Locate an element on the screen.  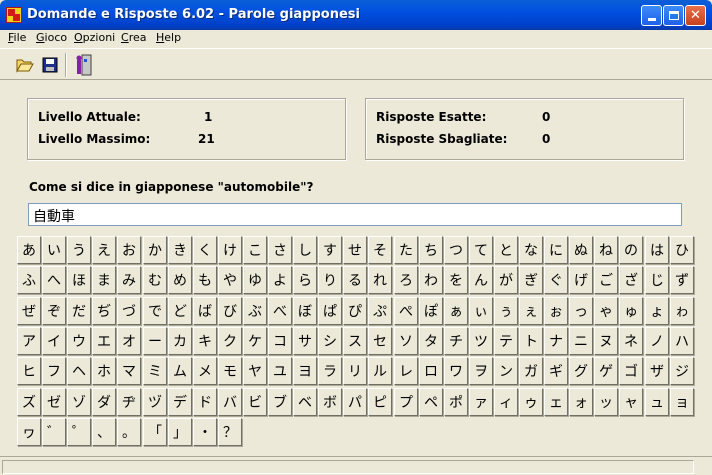
minimize-button is located at coordinates (651, 15).